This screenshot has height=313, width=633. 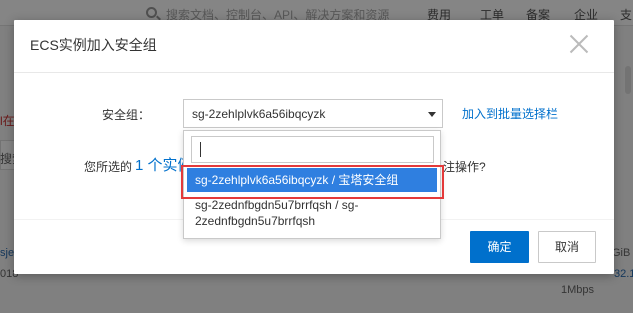 What do you see at coordinates (579, 44) in the screenshot?
I see `close-icon` at bounding box center [579, 44].